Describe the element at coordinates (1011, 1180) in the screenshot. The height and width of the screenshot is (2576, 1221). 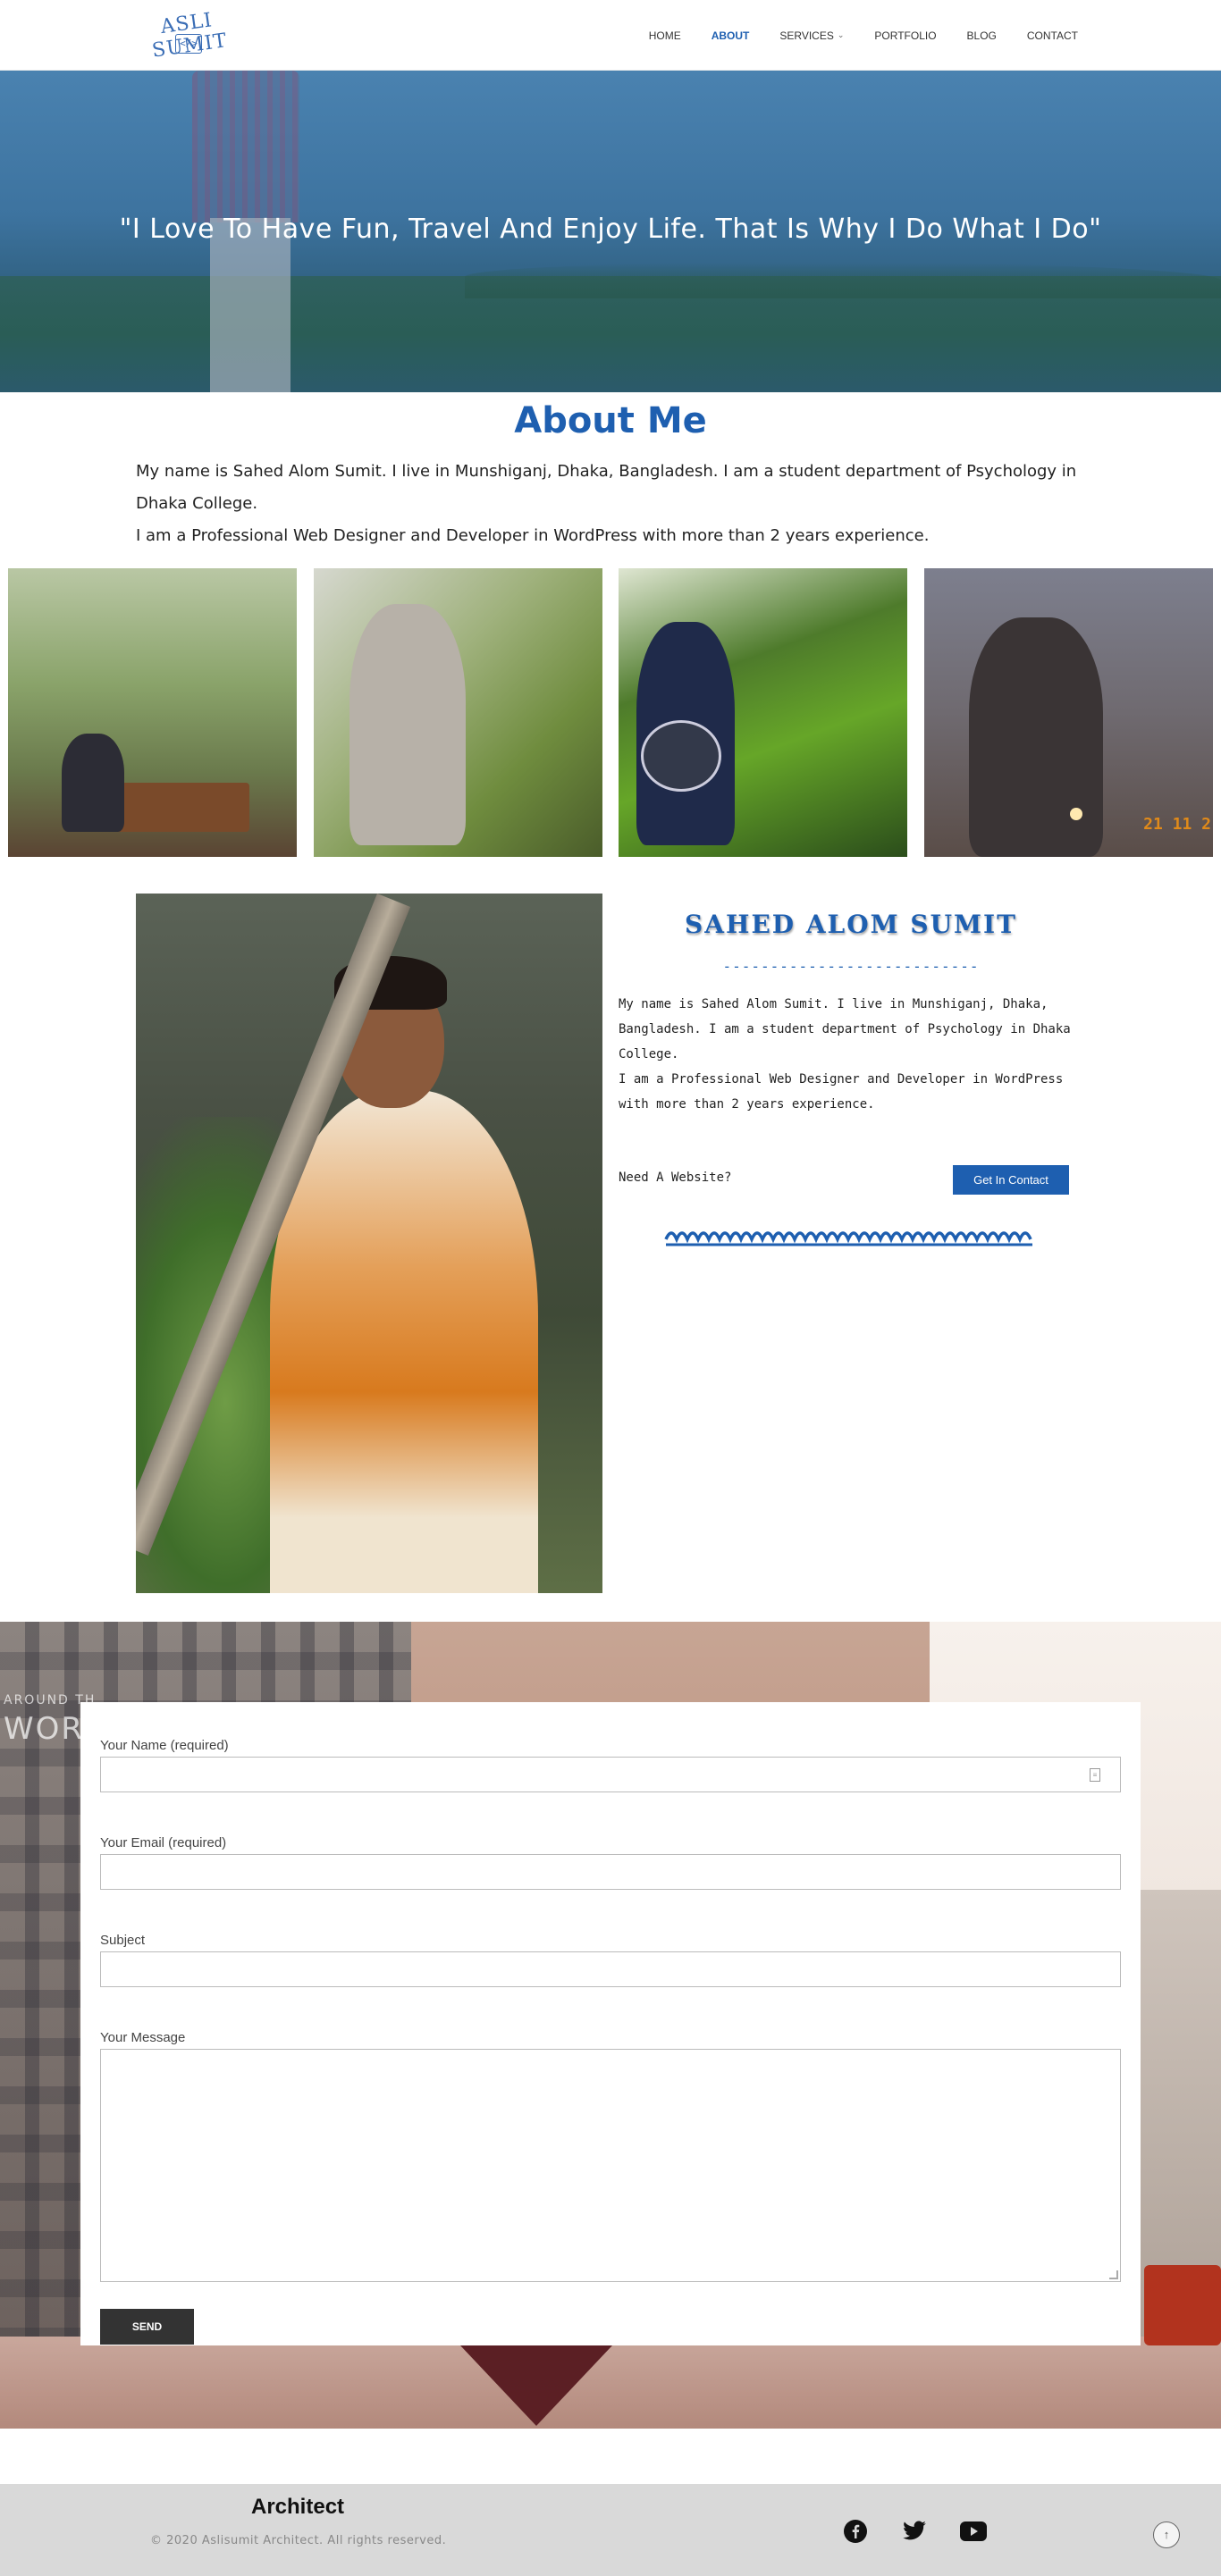
I see `get-in-contact-button: Get In Contact` at that location.